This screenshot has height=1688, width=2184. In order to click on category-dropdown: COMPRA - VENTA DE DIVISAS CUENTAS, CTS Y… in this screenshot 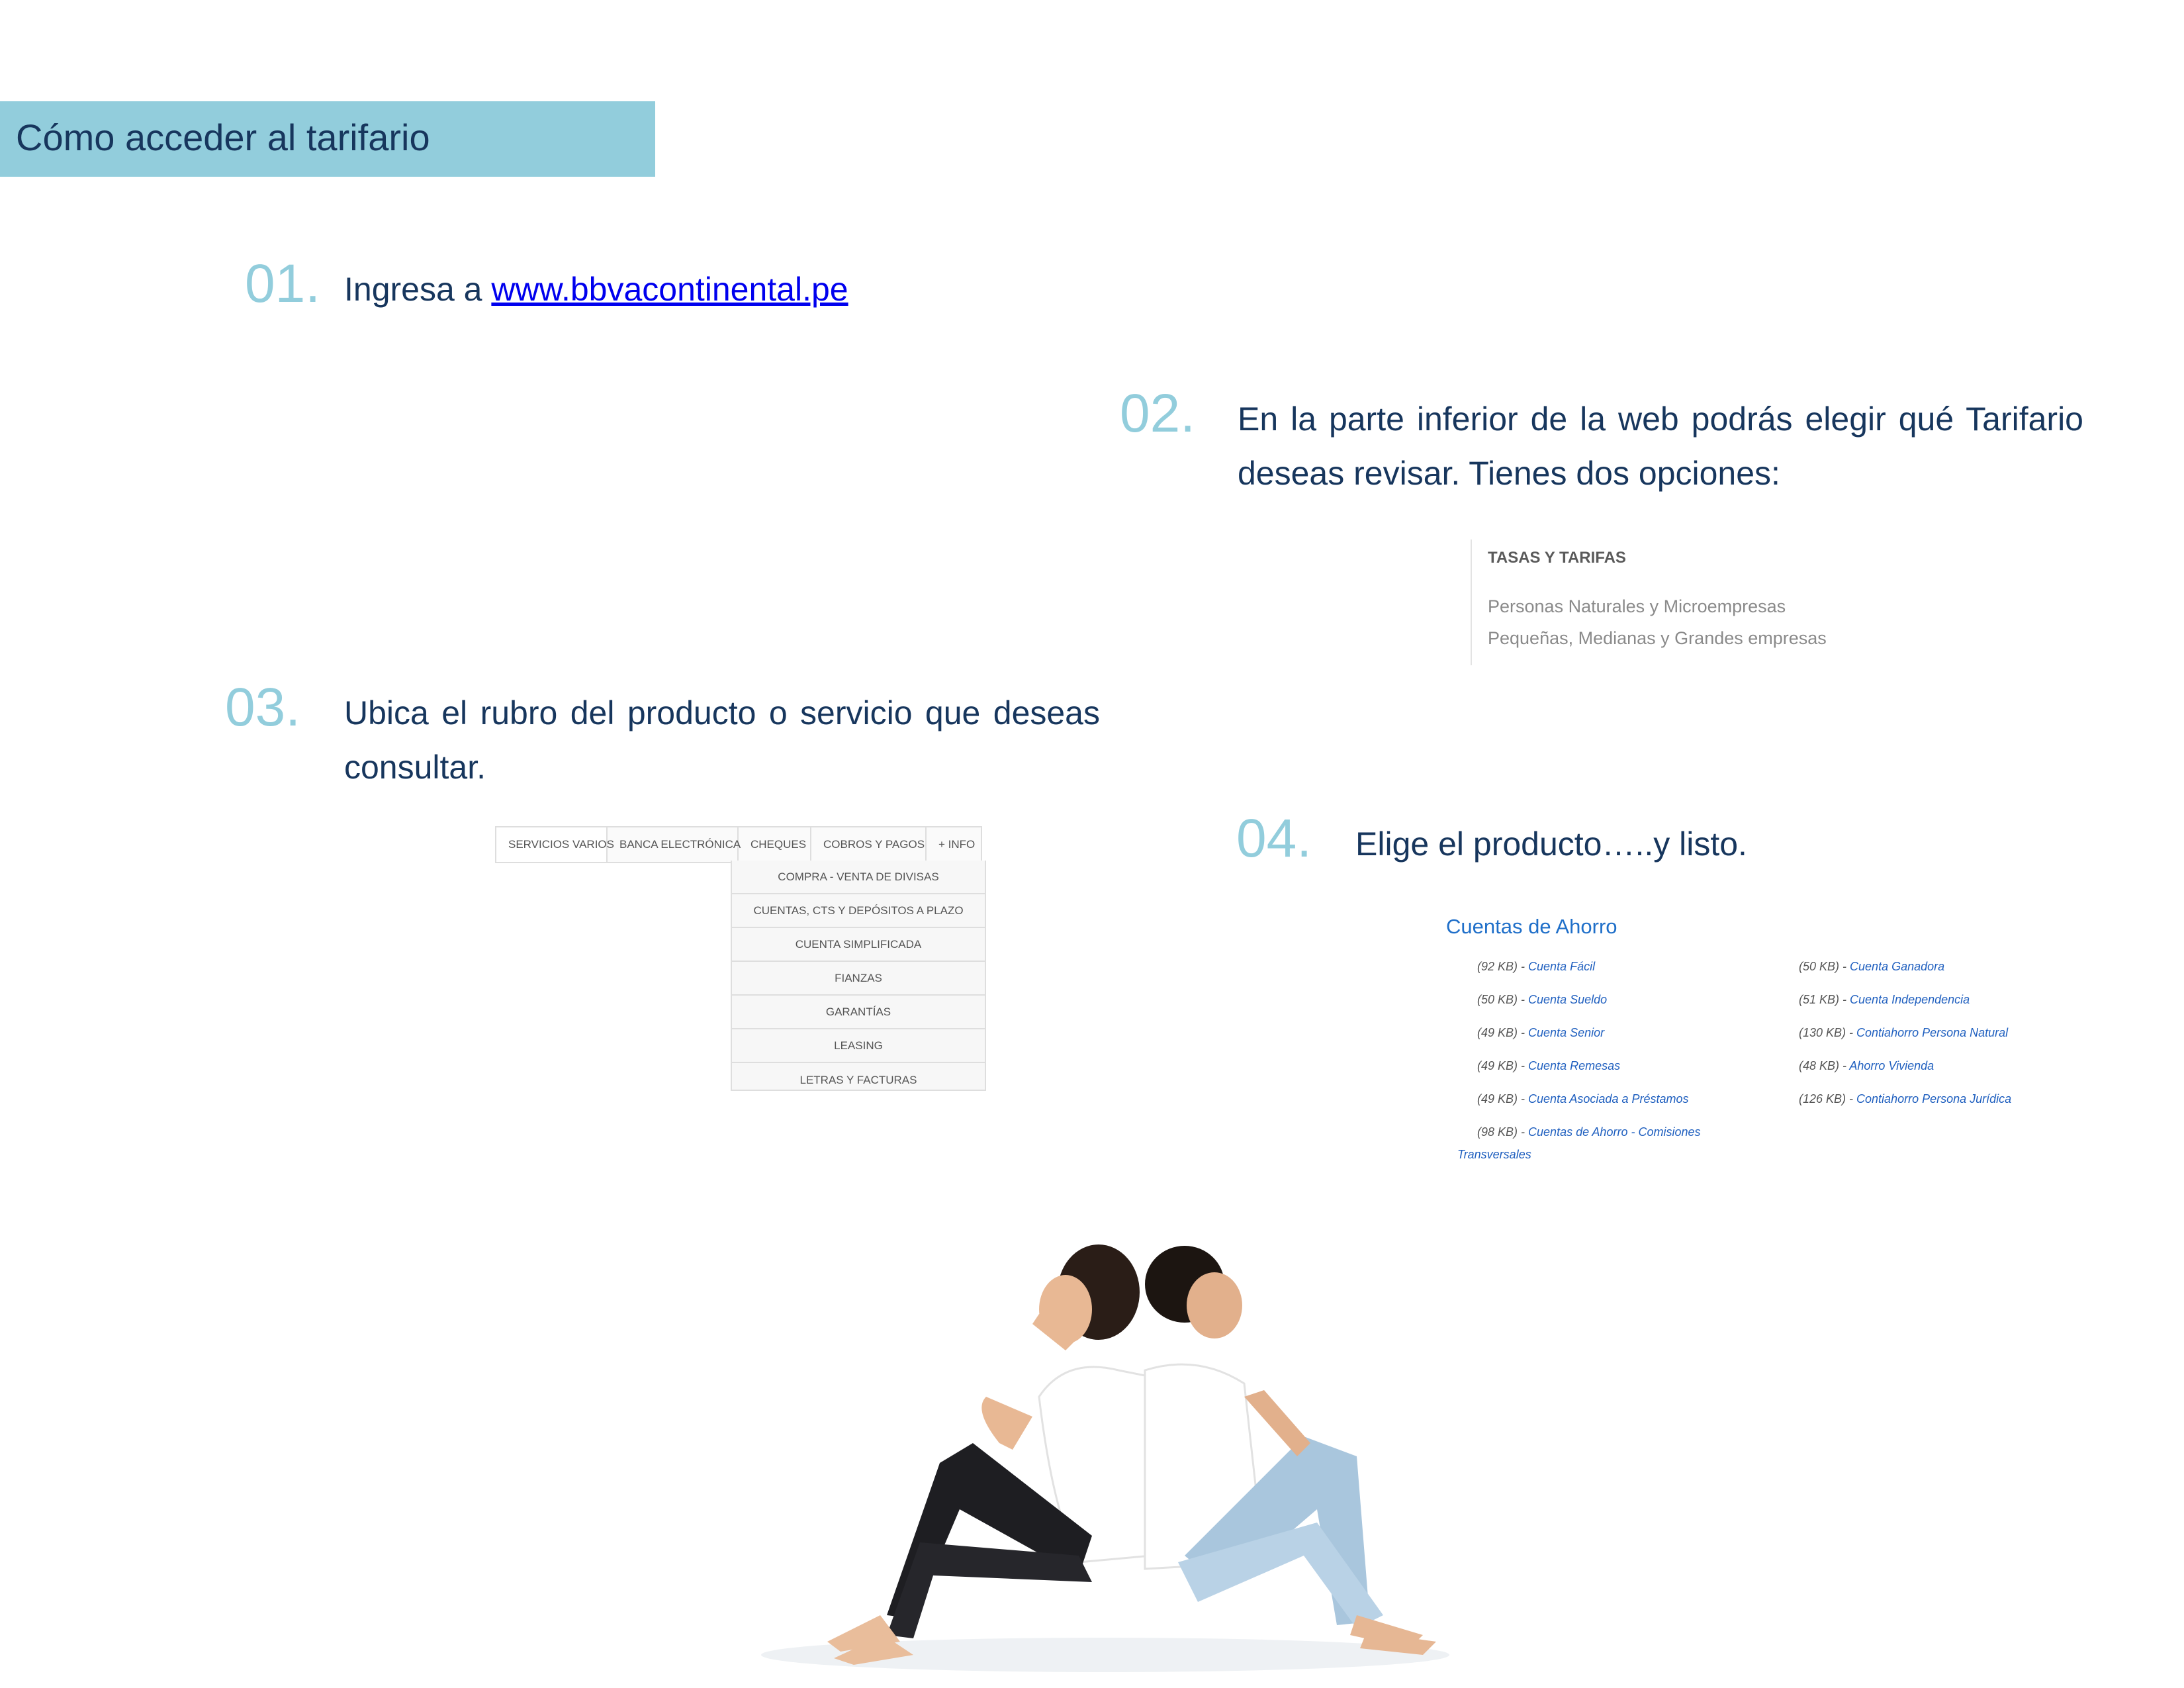, I will do `click(859, 976)`.